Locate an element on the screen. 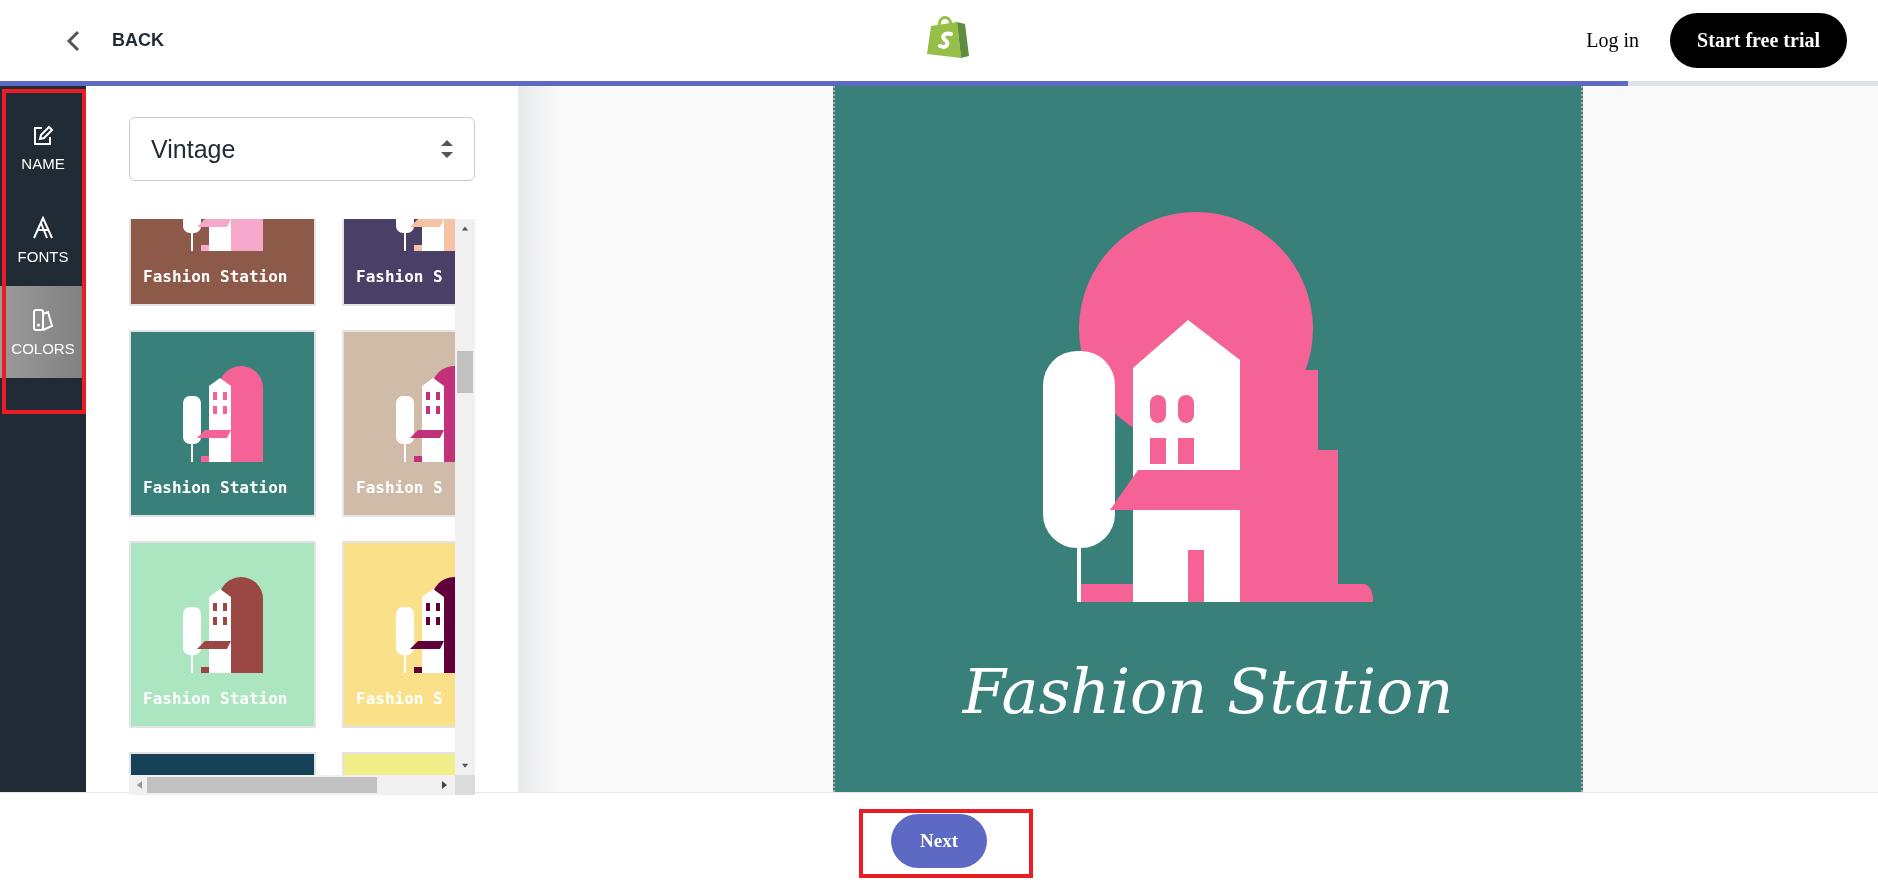 The image size is (1878, 888). scroll-left-icon is located at coordinates (139, 785).